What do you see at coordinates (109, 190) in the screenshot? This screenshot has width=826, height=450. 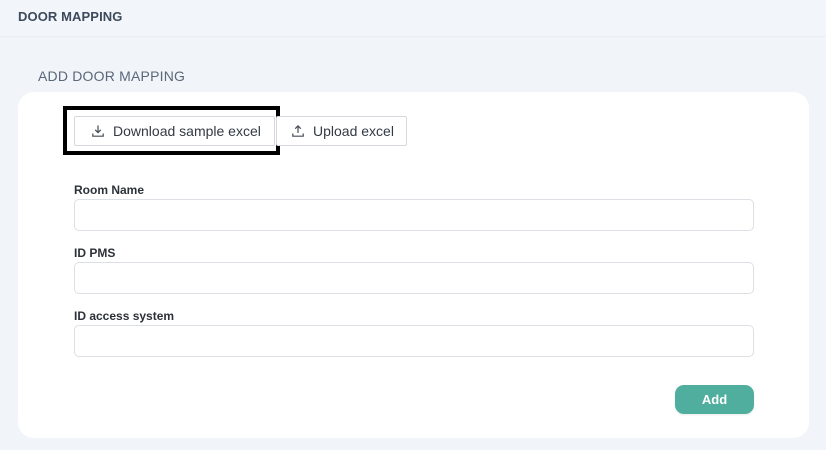 I see `room-name-label: Room Name` at bounding box center [109, 190].